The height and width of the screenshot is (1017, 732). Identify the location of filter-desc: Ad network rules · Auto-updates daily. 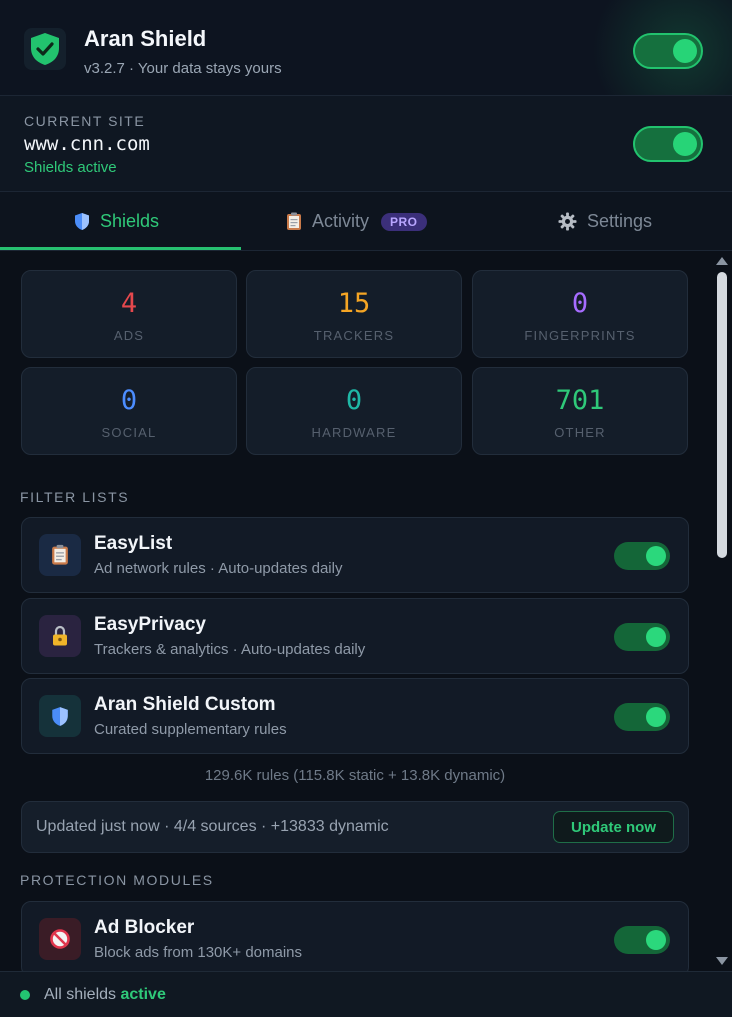
(218, 568).